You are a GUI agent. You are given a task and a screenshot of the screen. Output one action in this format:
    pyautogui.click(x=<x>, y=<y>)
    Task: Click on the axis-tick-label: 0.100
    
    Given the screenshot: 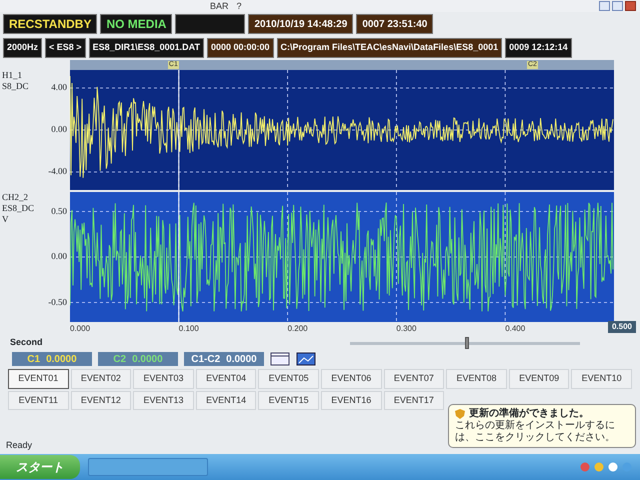 What is the action you would take?
    pyautogui.click(x=188, y=329)
    